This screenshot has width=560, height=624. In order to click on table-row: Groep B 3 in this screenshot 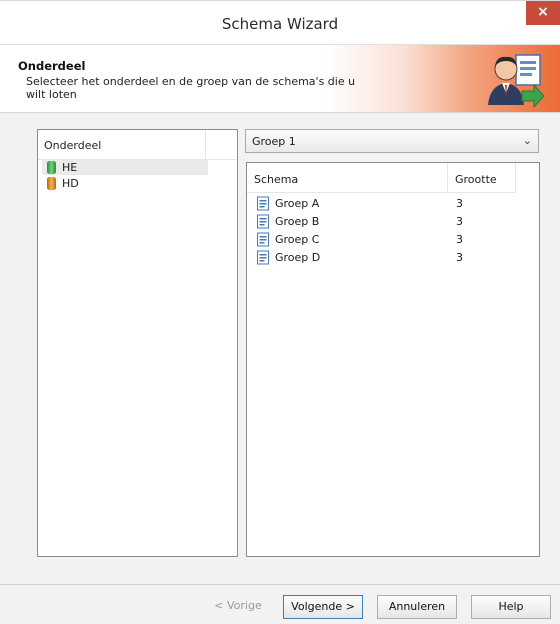, I will do `click(393, 222)`.